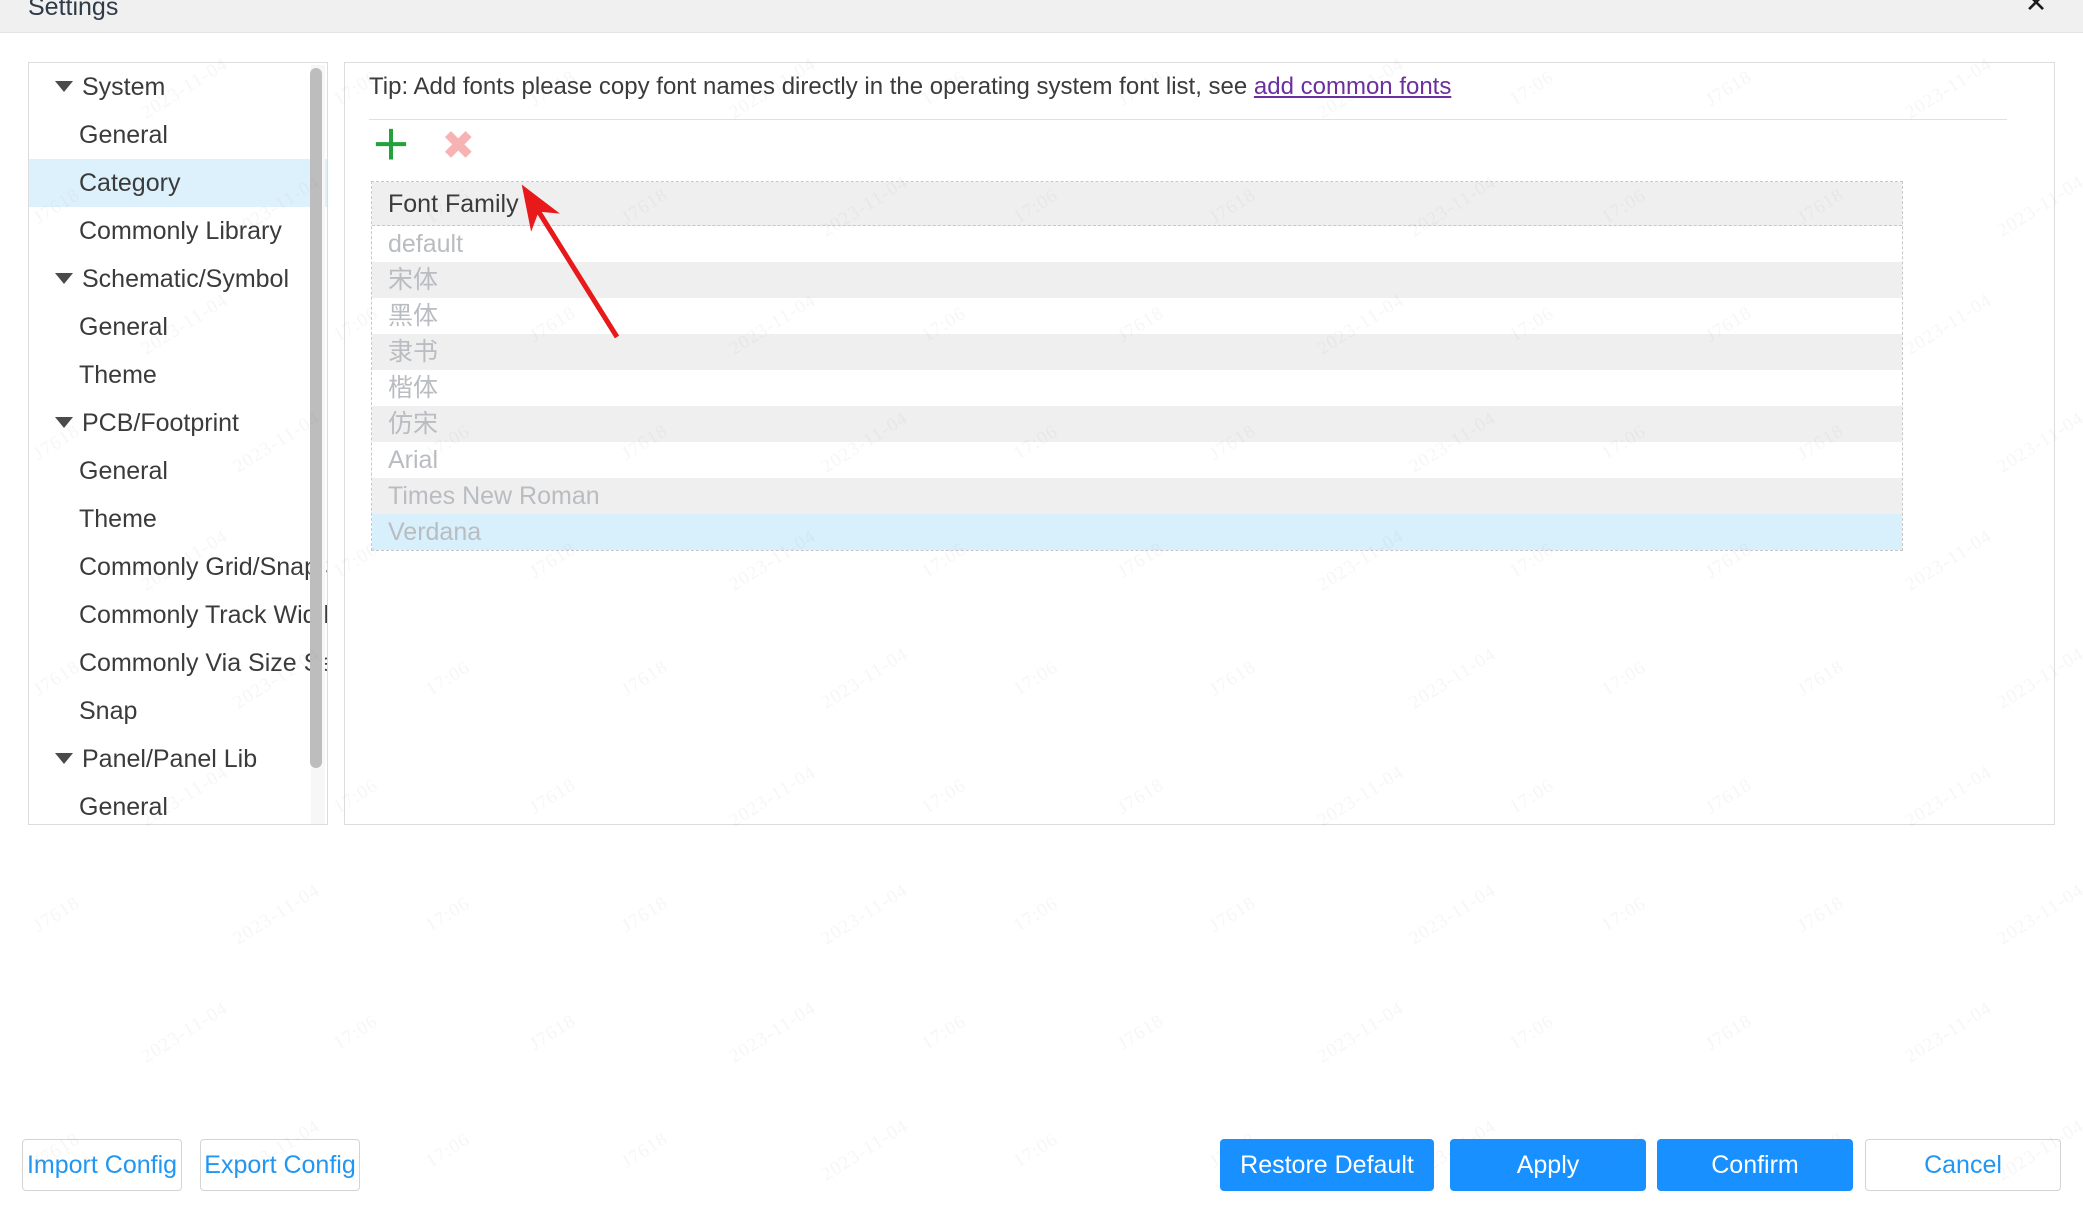 The image size is (2083, 1206). Describe the element at coordinates (124, 87) in the screenshot. I see `sidebar-item-label: System` at that location.